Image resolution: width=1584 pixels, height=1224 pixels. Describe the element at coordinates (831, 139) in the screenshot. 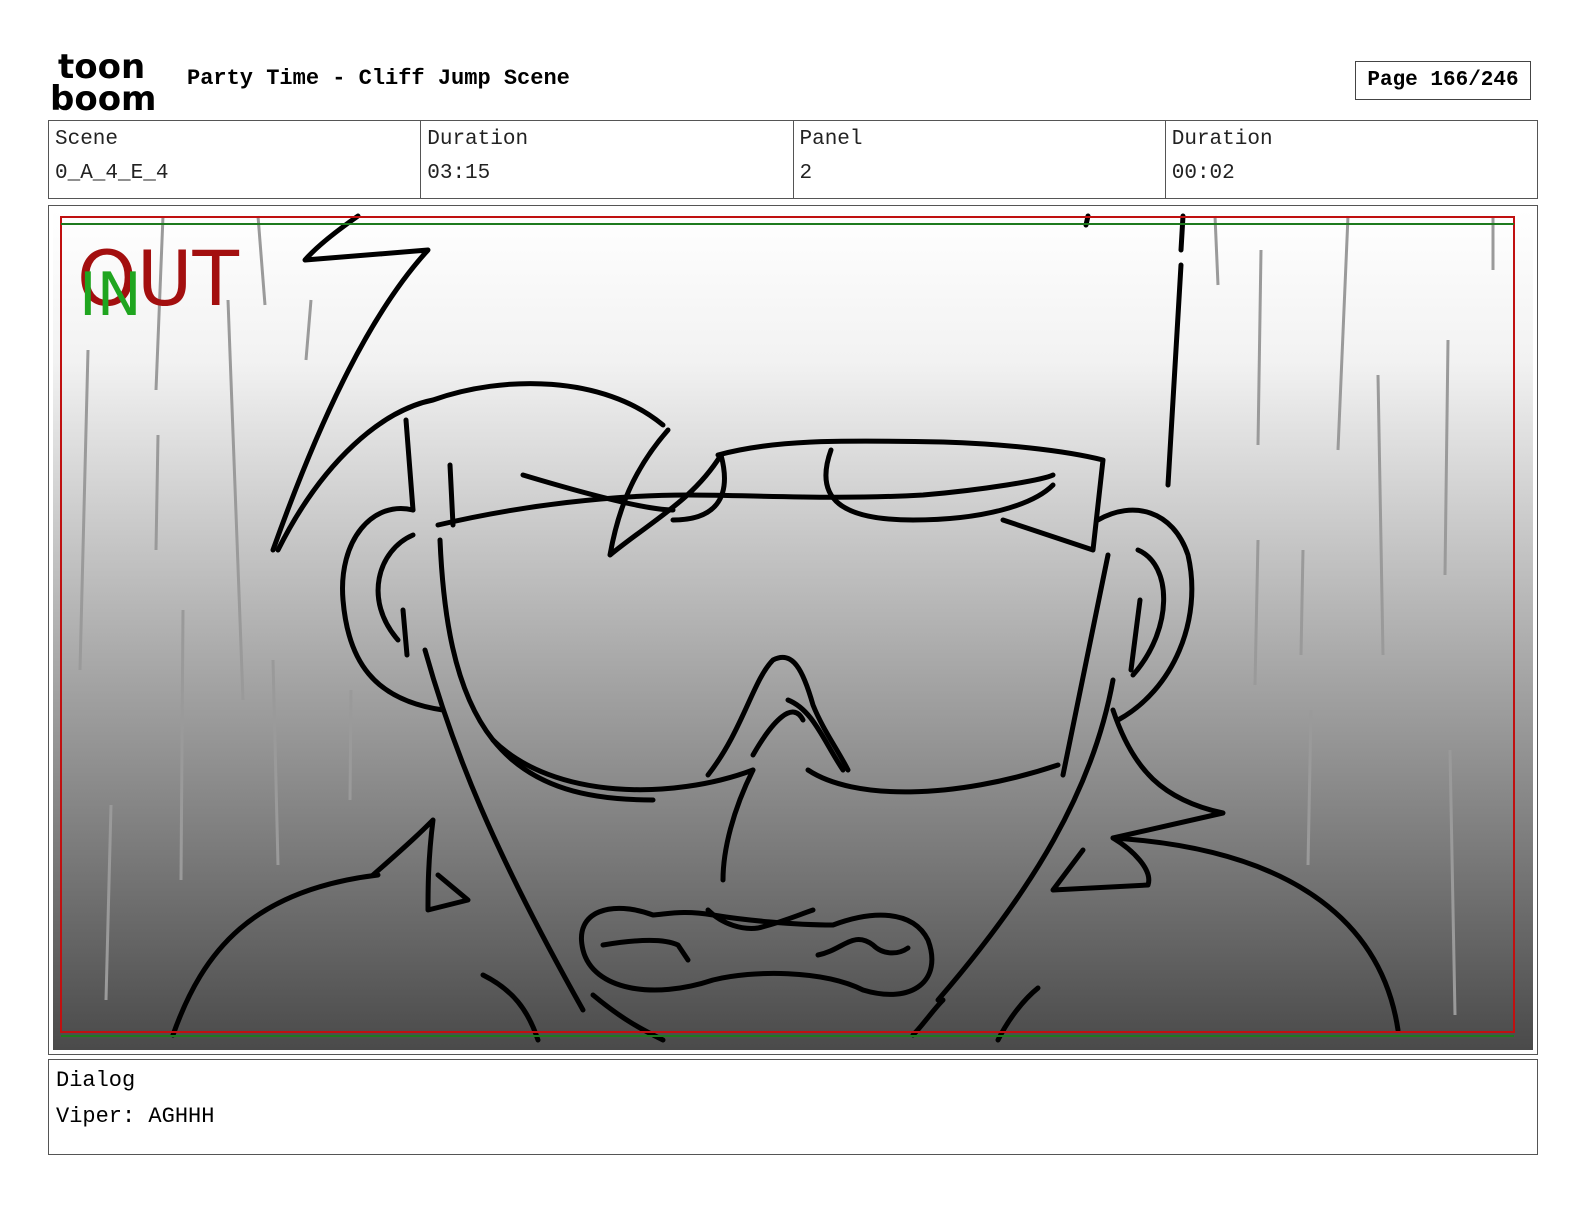

I see `panel-label: Panel` at that location.